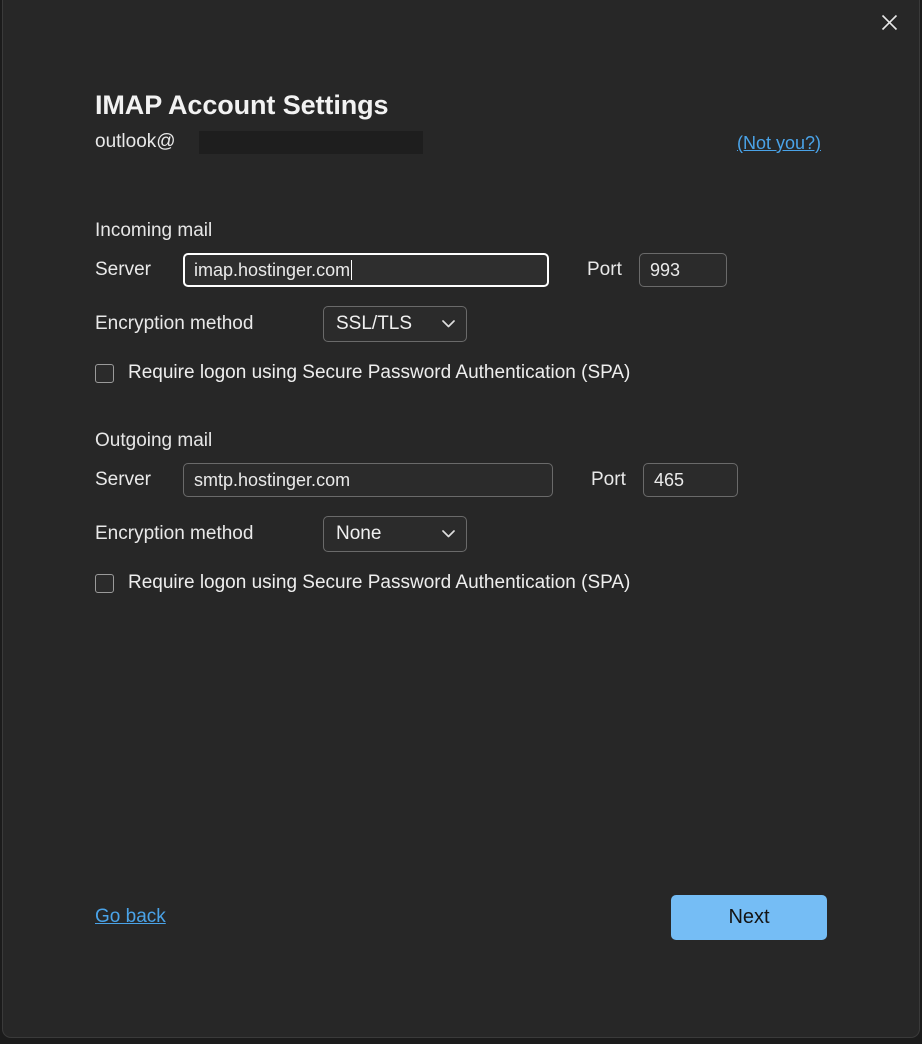 The image size is (922, 1044). I want to click on account-email: outlook@, so click(135, 141).